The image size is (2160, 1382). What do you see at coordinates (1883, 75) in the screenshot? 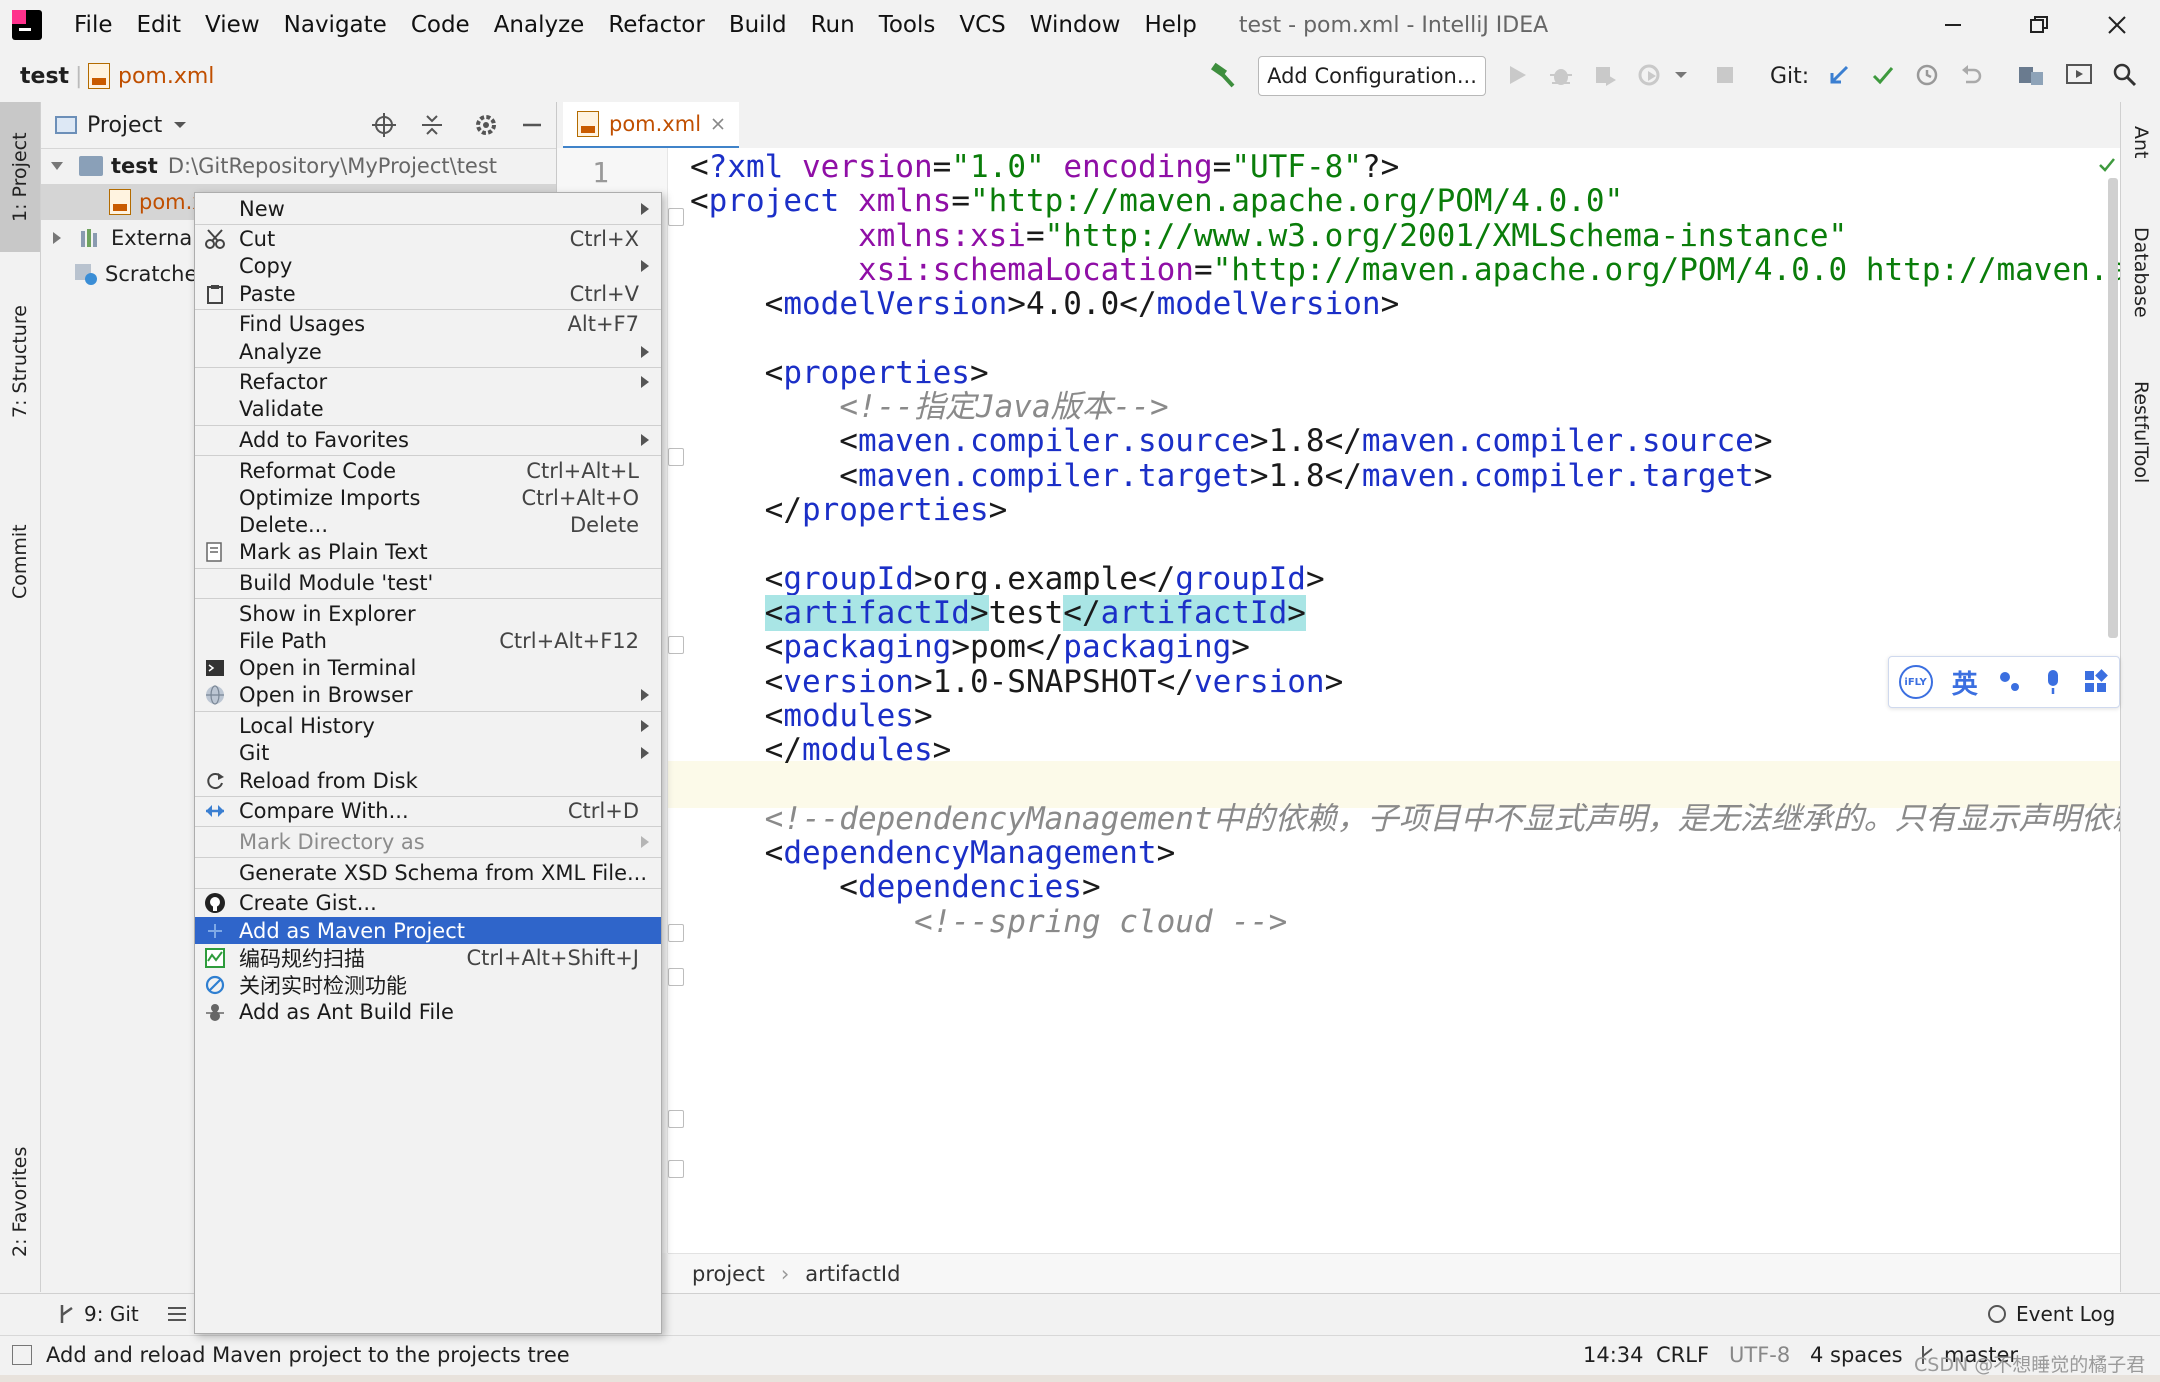
I see `git-commit-check-icon` at bounding box center [1883, 75].